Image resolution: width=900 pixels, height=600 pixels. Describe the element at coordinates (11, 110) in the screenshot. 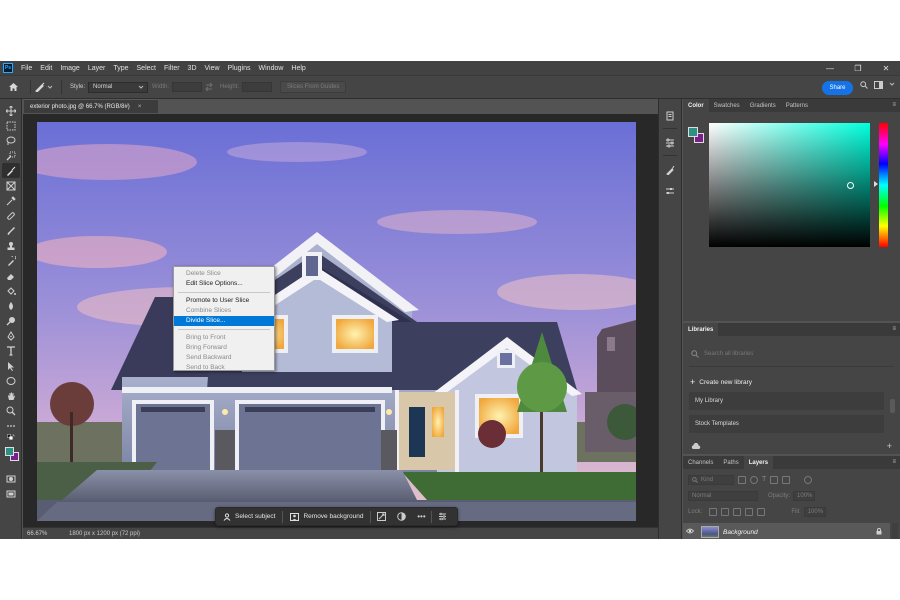

I see `move-tool-icon` at that location.